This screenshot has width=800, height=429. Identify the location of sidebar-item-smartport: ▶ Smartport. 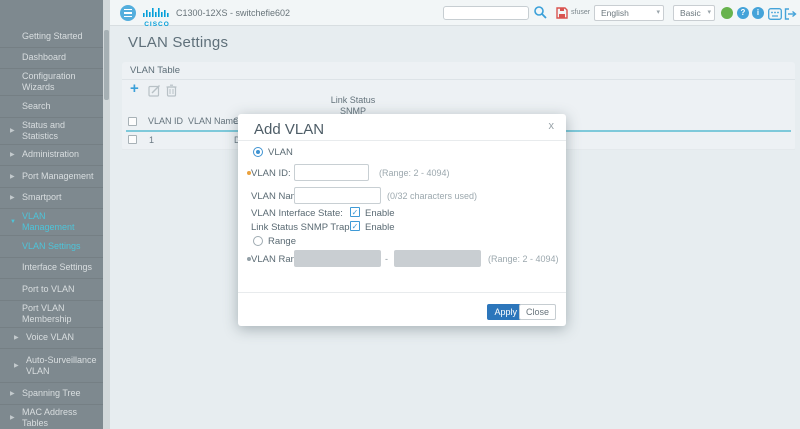
(51, 198).